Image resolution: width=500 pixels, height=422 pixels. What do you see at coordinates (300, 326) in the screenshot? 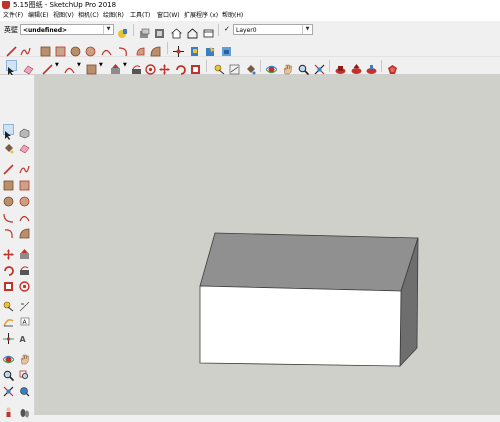
I see `box-front-face` at bounding box center [300, 326].